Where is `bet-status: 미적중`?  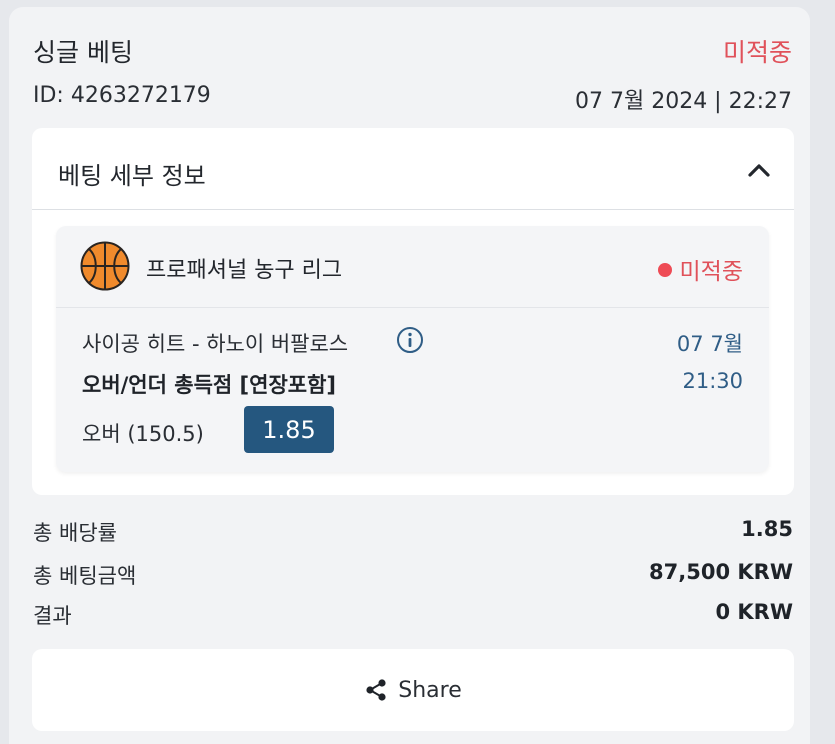 bet-status: 미적중 is located at coordinates (757, 52).